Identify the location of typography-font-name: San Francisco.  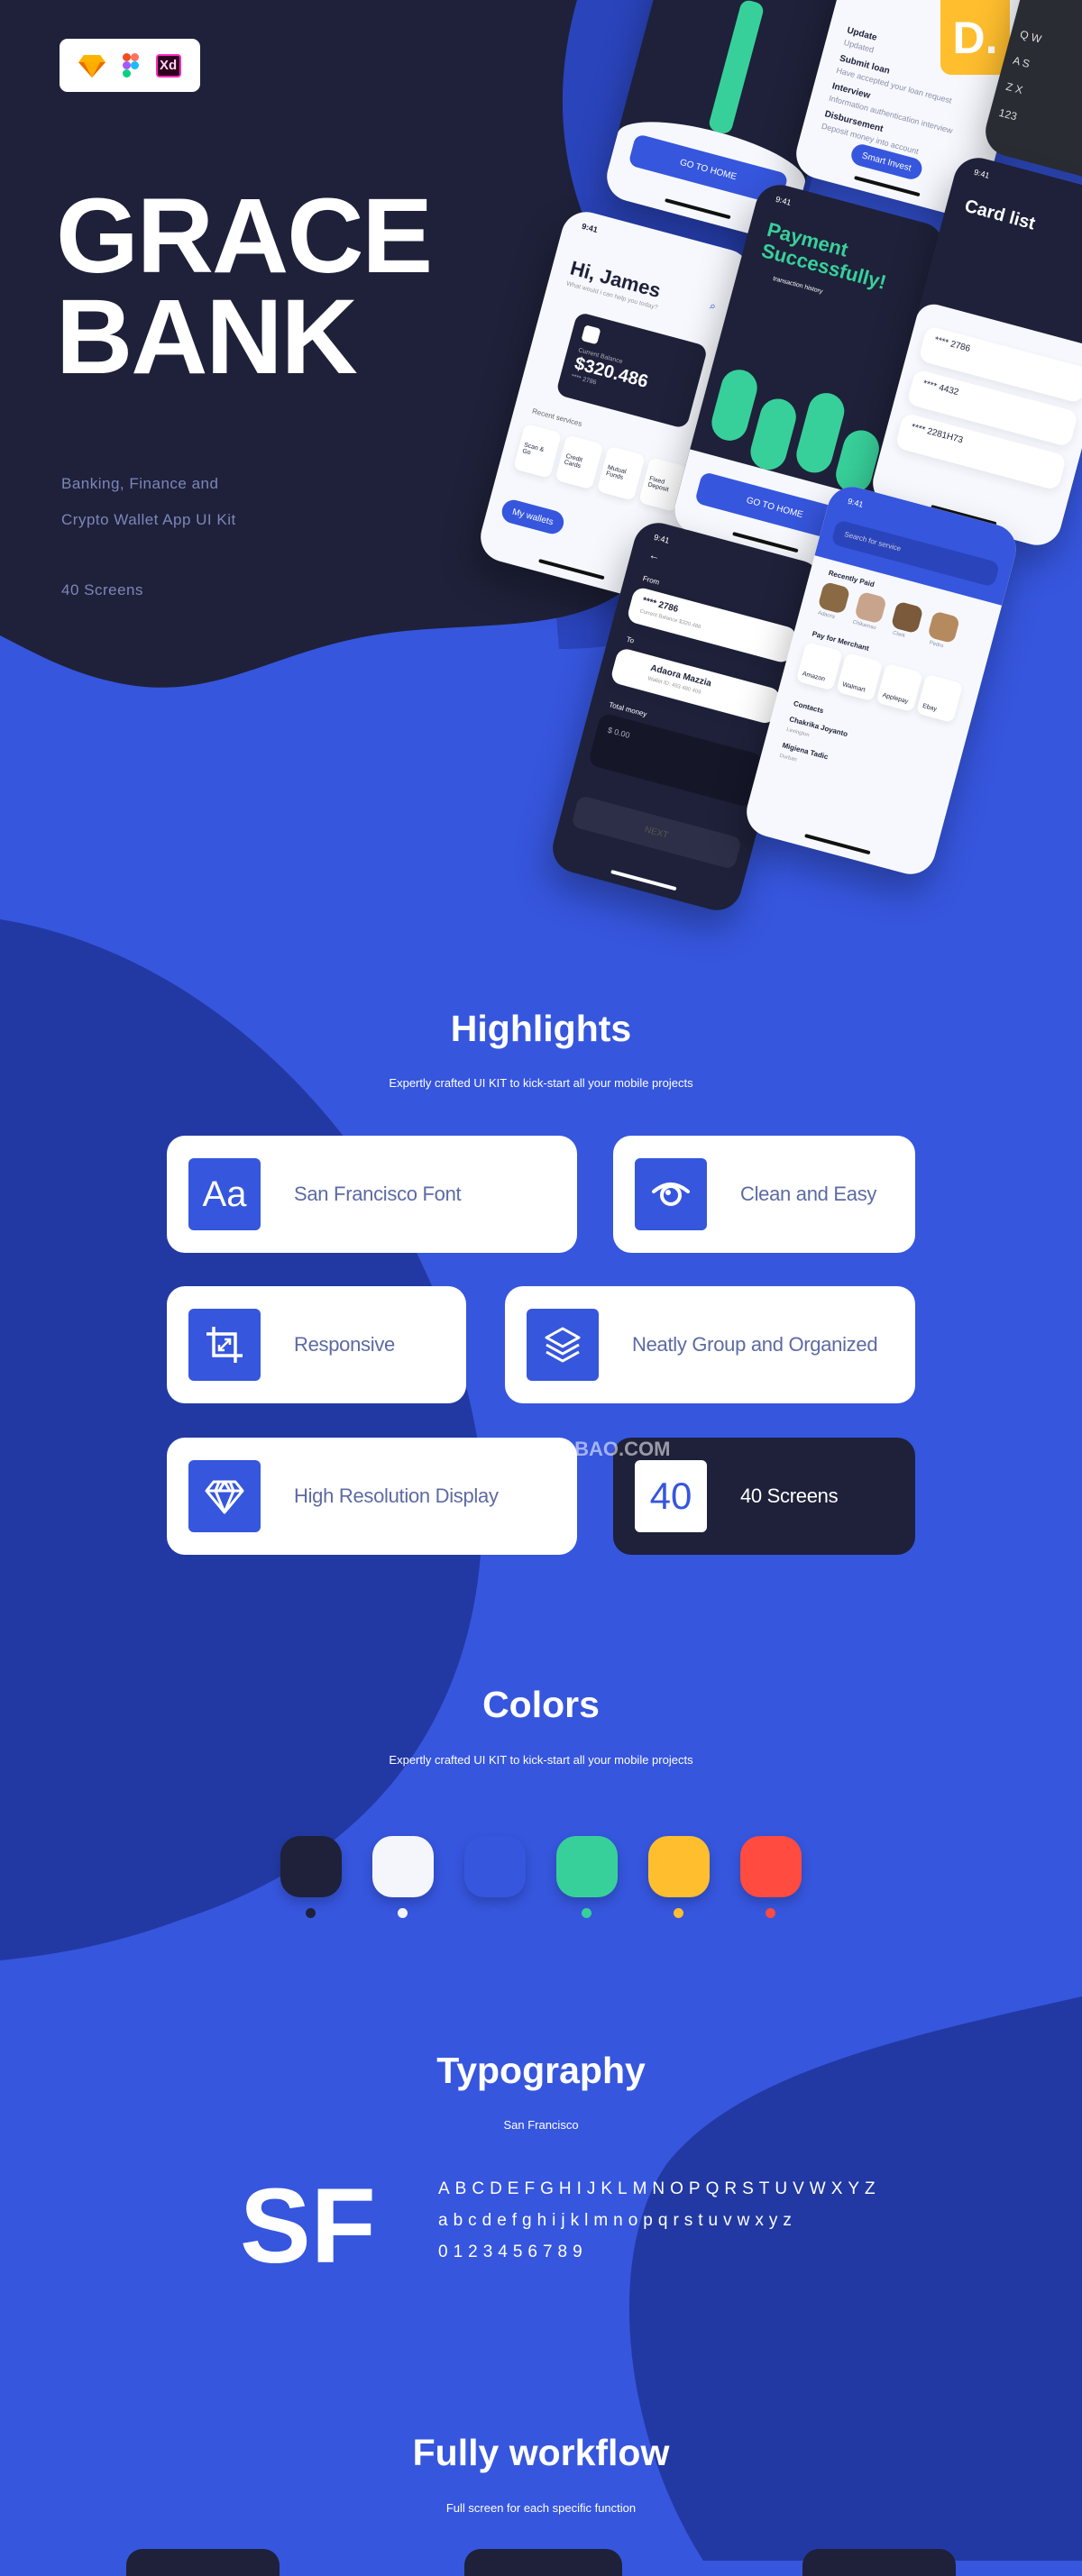
(541, 2125).